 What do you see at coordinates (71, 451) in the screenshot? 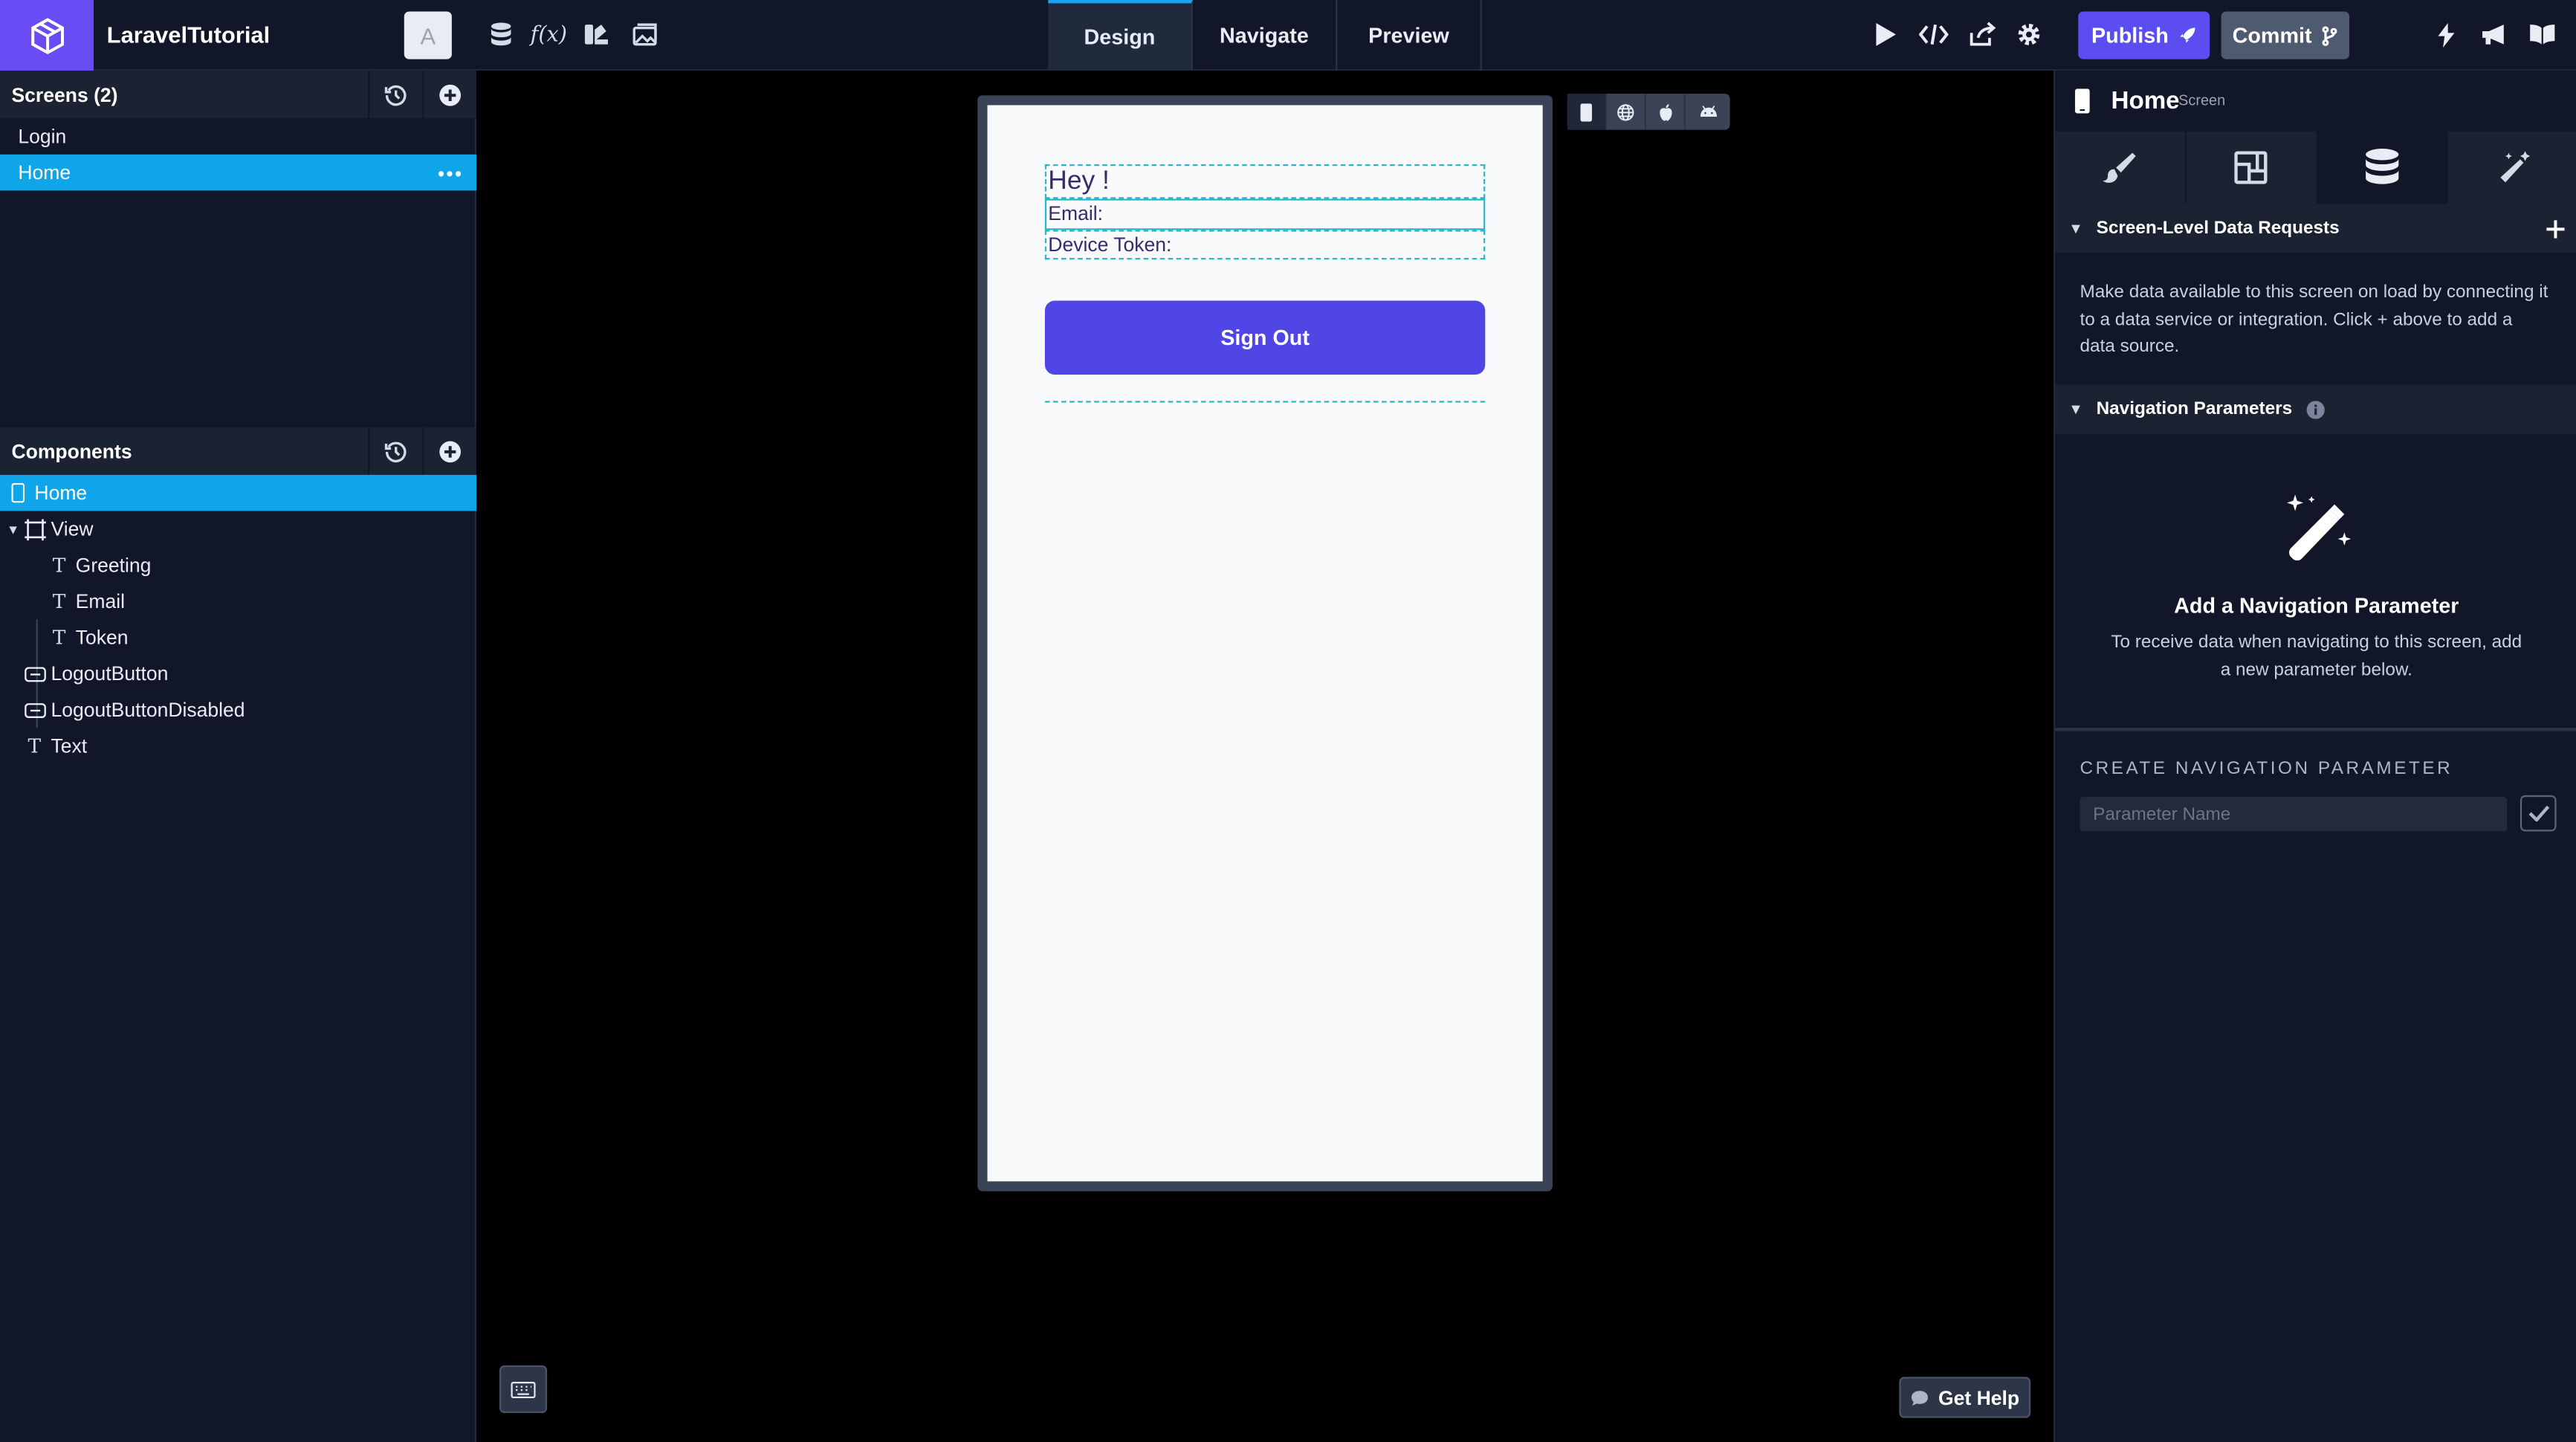
I see `components-title: Components` at bounding box center [71, 451].